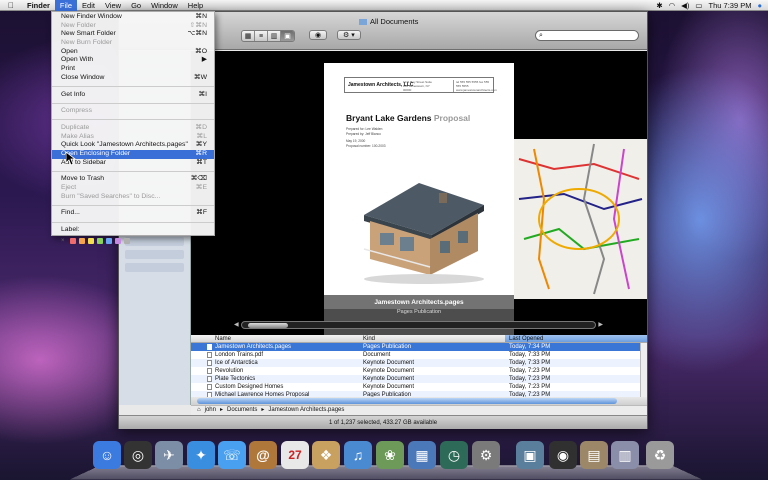 The image size is (768, 480). What do you see at coordinates (600, 324) in the screenshot?
I see `scroll-right-icon: ▶` at bounding box center [600, 324].